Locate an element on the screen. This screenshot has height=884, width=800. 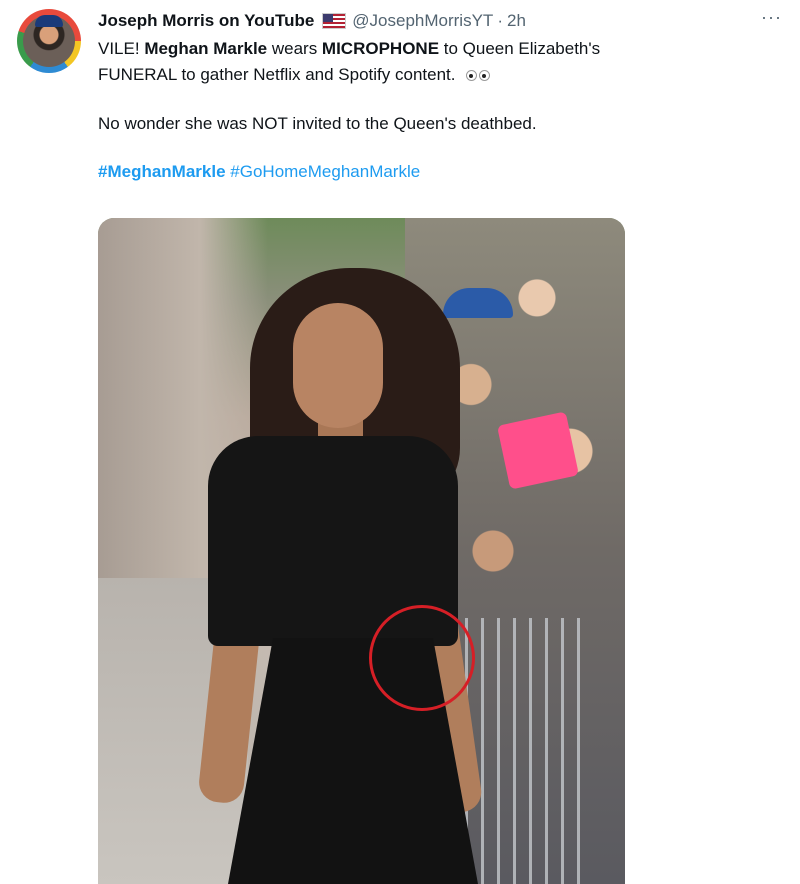
author-name: Joseph Morris on YouTube is located at coordinates (206, 21).